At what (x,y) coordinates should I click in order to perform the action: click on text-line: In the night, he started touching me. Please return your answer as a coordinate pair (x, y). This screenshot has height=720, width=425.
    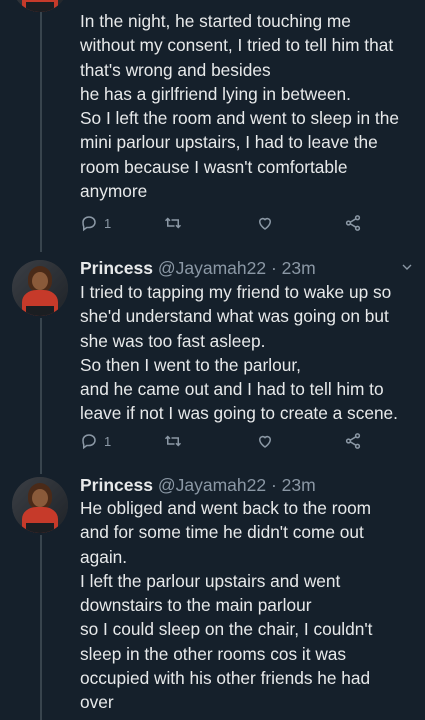
    Looking at the image, I should click on (215, 21).